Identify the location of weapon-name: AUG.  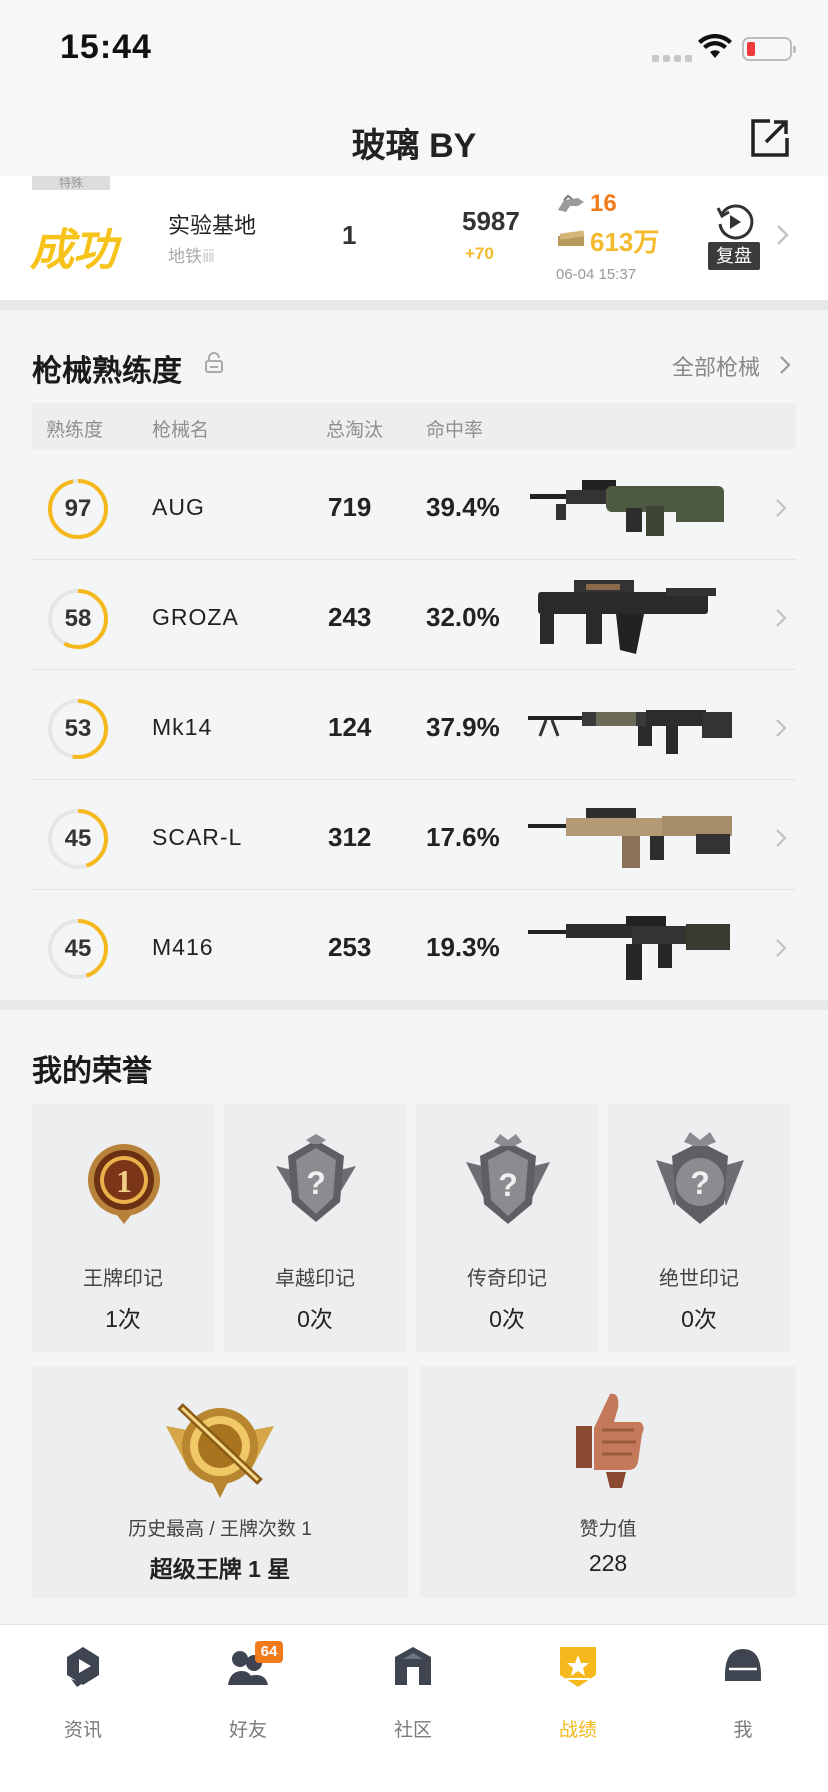
(178, 507).